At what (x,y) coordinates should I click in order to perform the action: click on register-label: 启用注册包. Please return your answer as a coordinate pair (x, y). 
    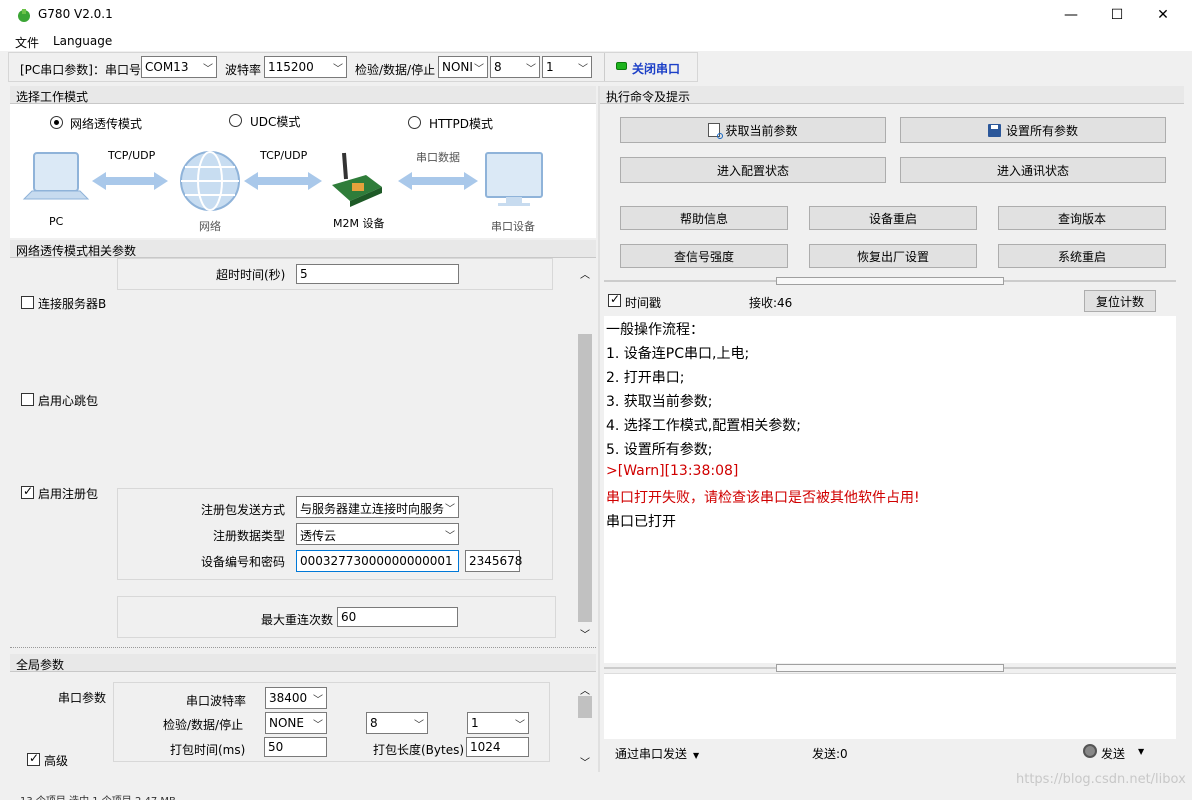
    Looking at the image, I should click on (68, 494).